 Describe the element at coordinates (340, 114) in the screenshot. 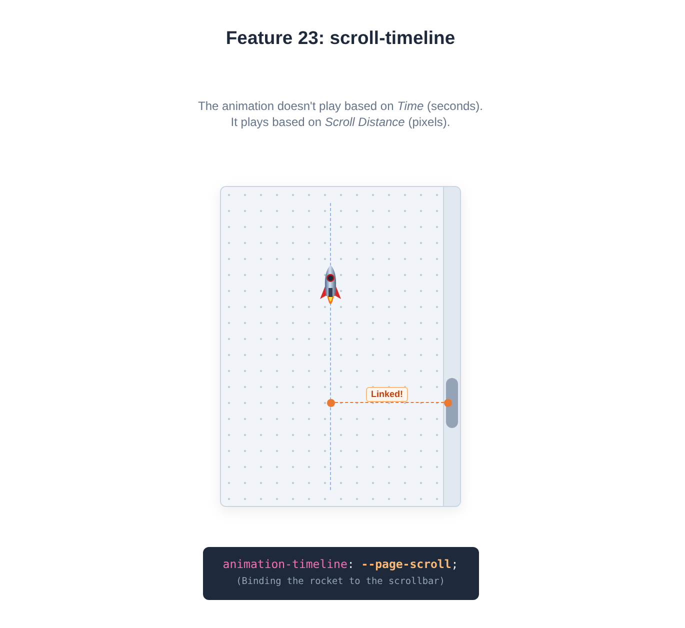

I see `description-text: The animation doesn't play based on Time (seconds). It plays based on Scroll Distance (pixels).` at that location.